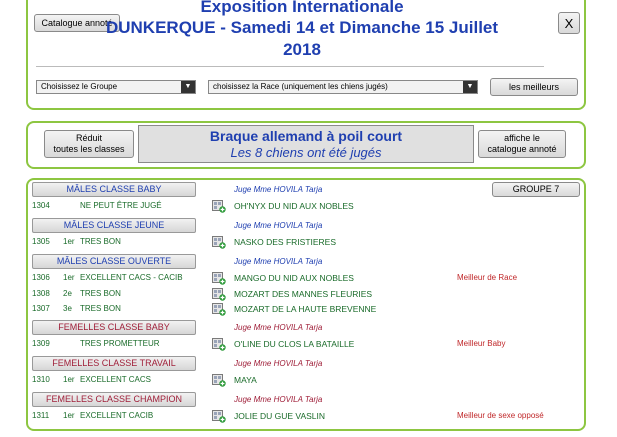 The width and height of the screenshot is (617, 437). What do you see at coordinates (294, 206) in the screenshot?
I see `entry-dog-name: OH'NYX DU NID AUX NOBLES` at bounding box center [294, 206].